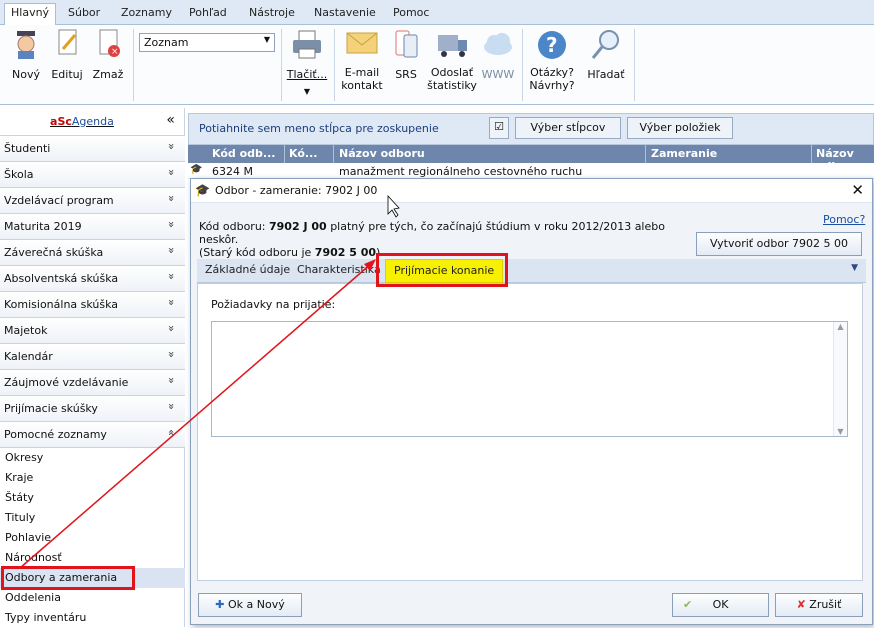 This screenshot has width=874, height=628. What do you see at coordinates (393, 206) in the screenshot?
I see `mouse-cursor-icon` at bounding box center [393, 206].